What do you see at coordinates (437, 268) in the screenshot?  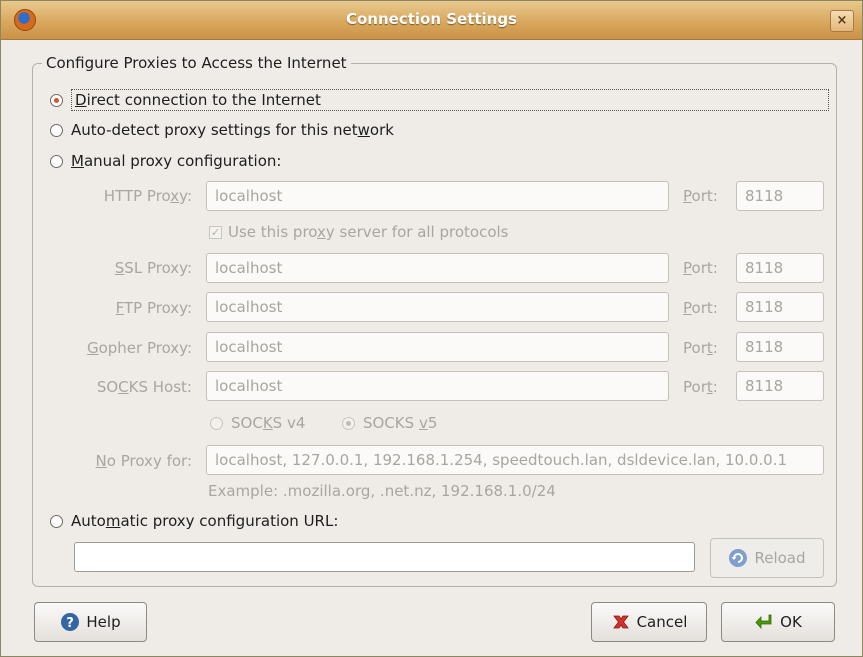 I see `ssl-proxy-input: localhost` at bounding box center [437, 268].